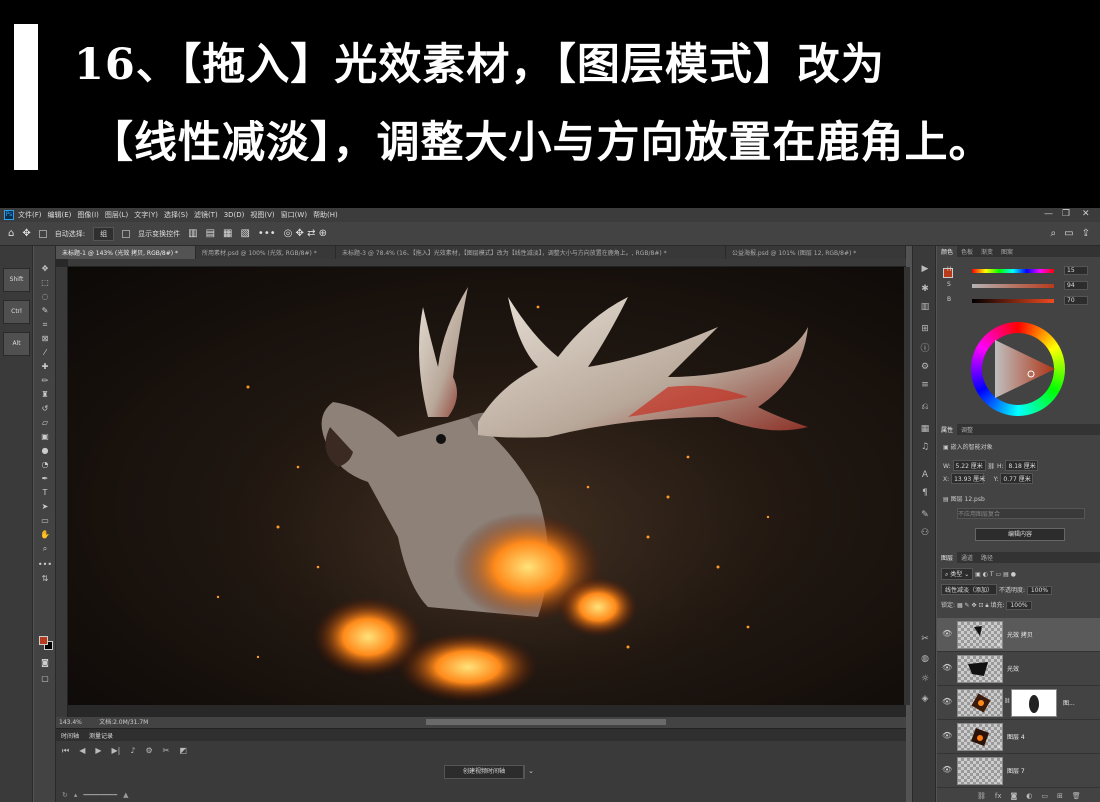 The height and width of the screenshot is (802, 1100). What do you see at coordinates (1086, 233) in the screenshot?
I see `share-icon: ⇪` at bounding box center [1086, 233].